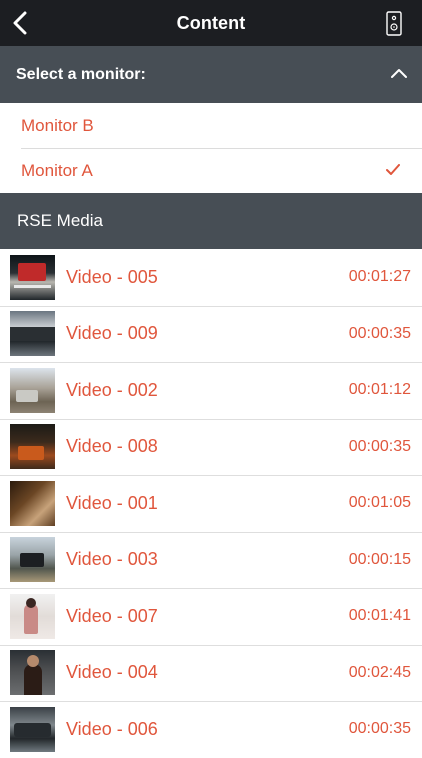 Image resolution: width=422 pixels, height=758 pixels. I want to click on video-duration: 00:00:15, so click(379, 559).